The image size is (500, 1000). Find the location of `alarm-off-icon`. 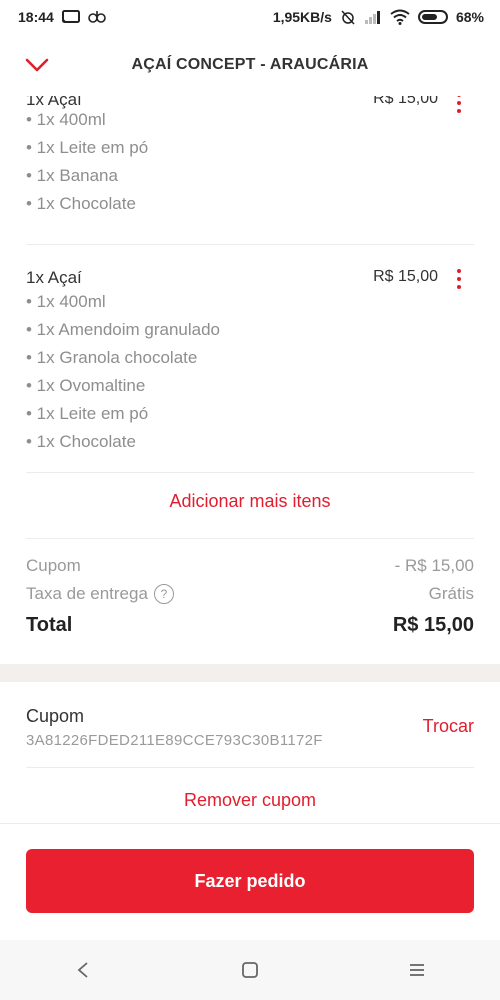

alarm-off-icon is located at coordinates (348, 17).